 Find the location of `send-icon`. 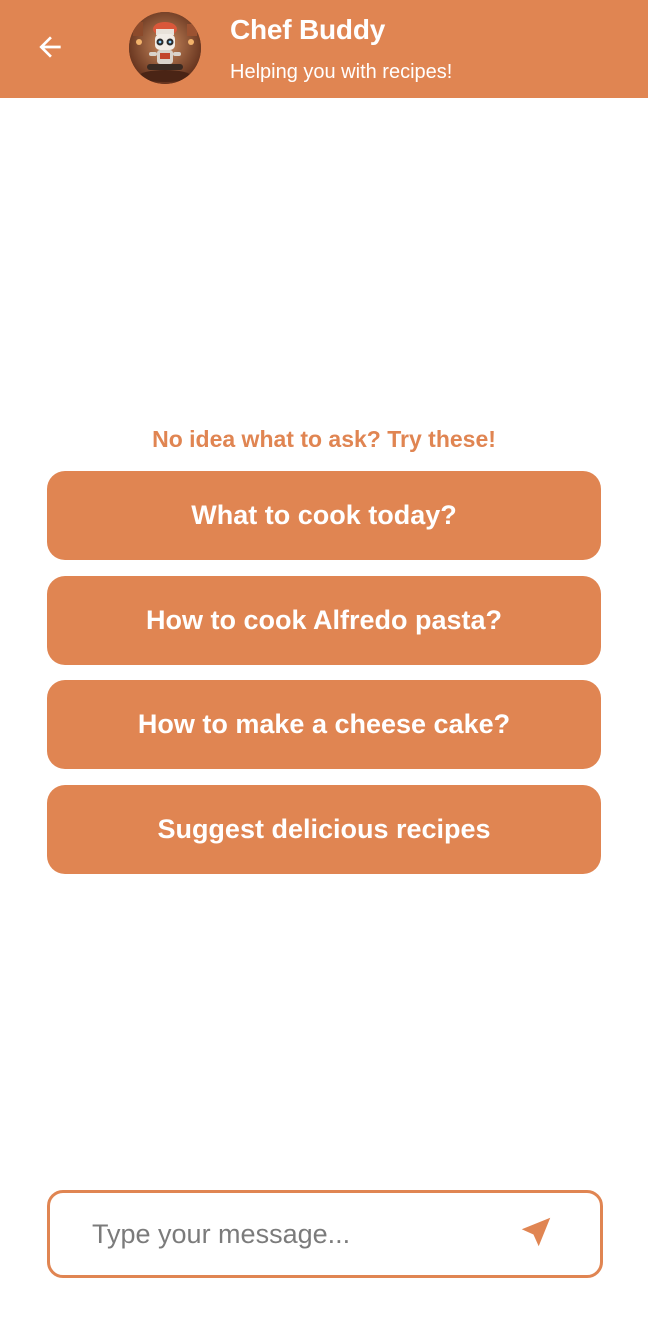

send-icon is located at coordinates (536, 1234).